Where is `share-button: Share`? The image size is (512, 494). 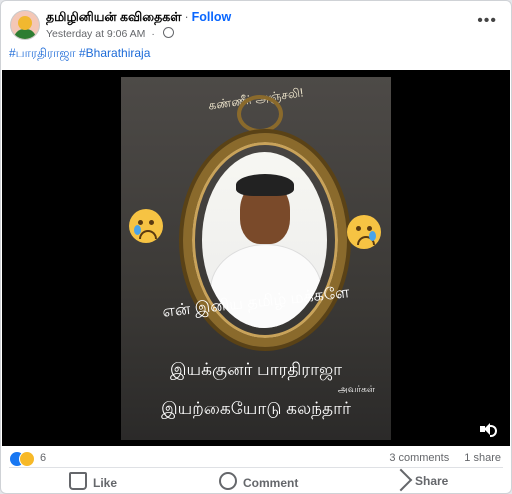
share-button: Share is located at coordinates (419, 480).